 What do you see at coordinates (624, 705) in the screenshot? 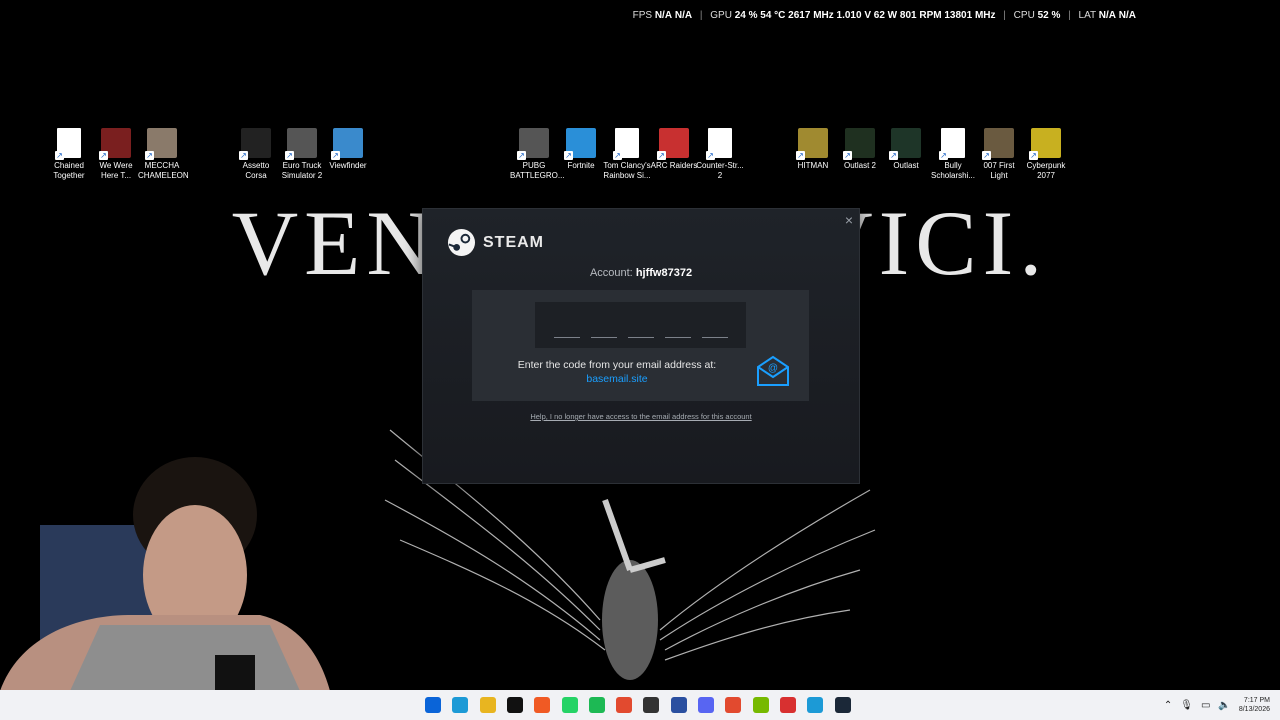
I see `chrome-icon` at bounding box center [624, 705].